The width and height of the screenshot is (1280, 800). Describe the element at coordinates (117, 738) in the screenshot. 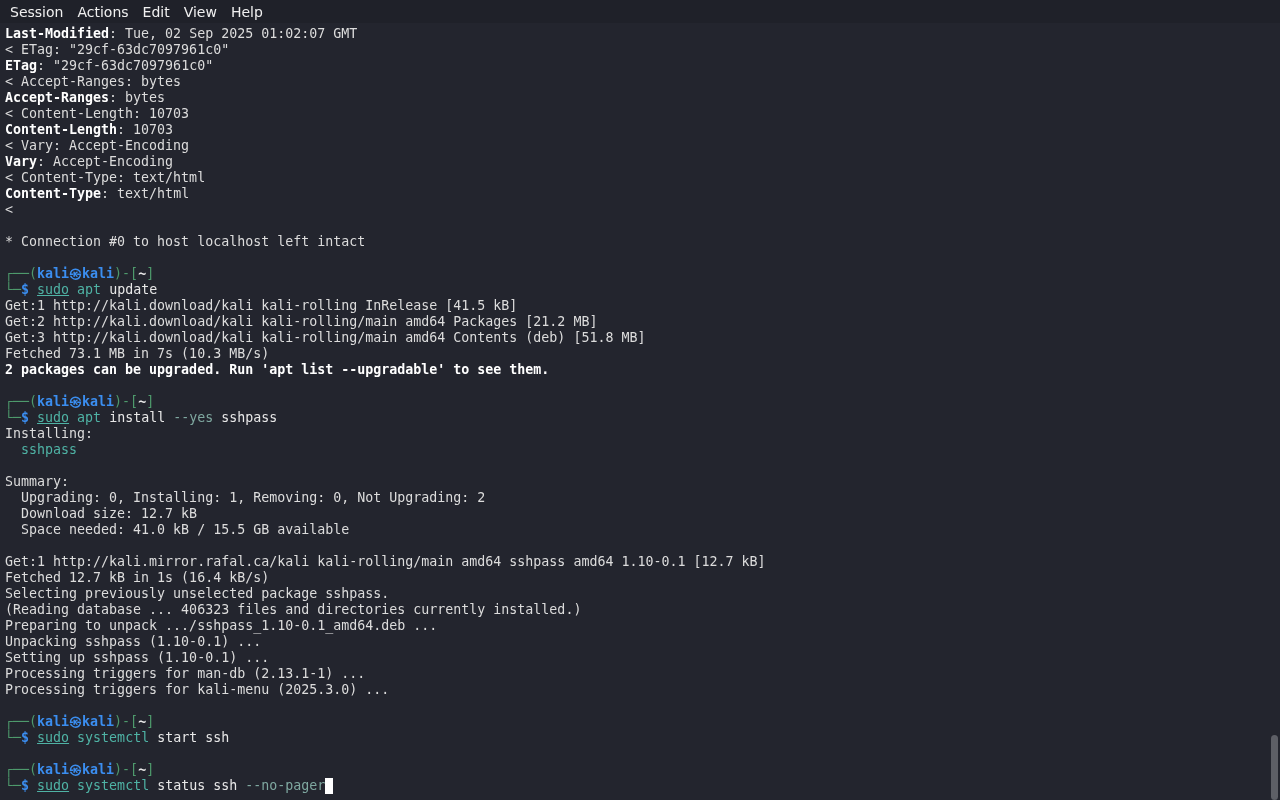

I see `command-line: └─$ sudo systemctl start ssh` at that location.